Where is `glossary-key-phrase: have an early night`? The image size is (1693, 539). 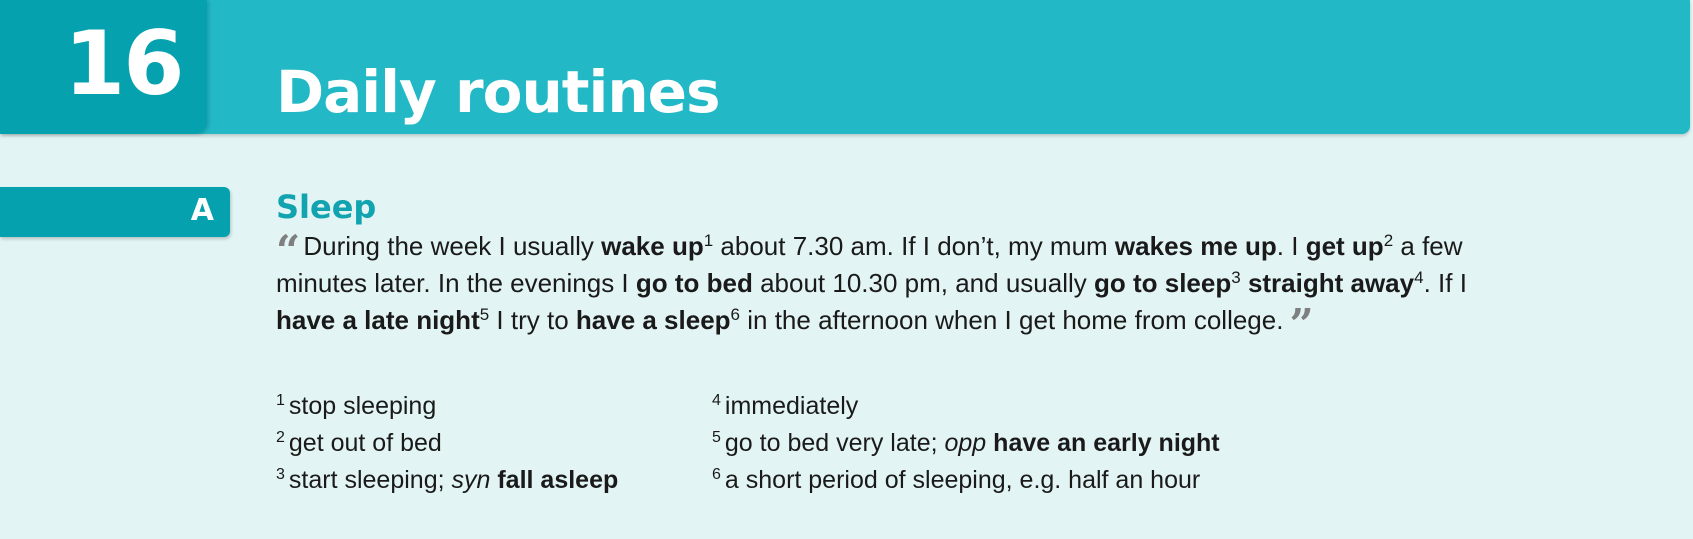 glossary-key-phrase: have an early night is located at coordinates (1106, 443).